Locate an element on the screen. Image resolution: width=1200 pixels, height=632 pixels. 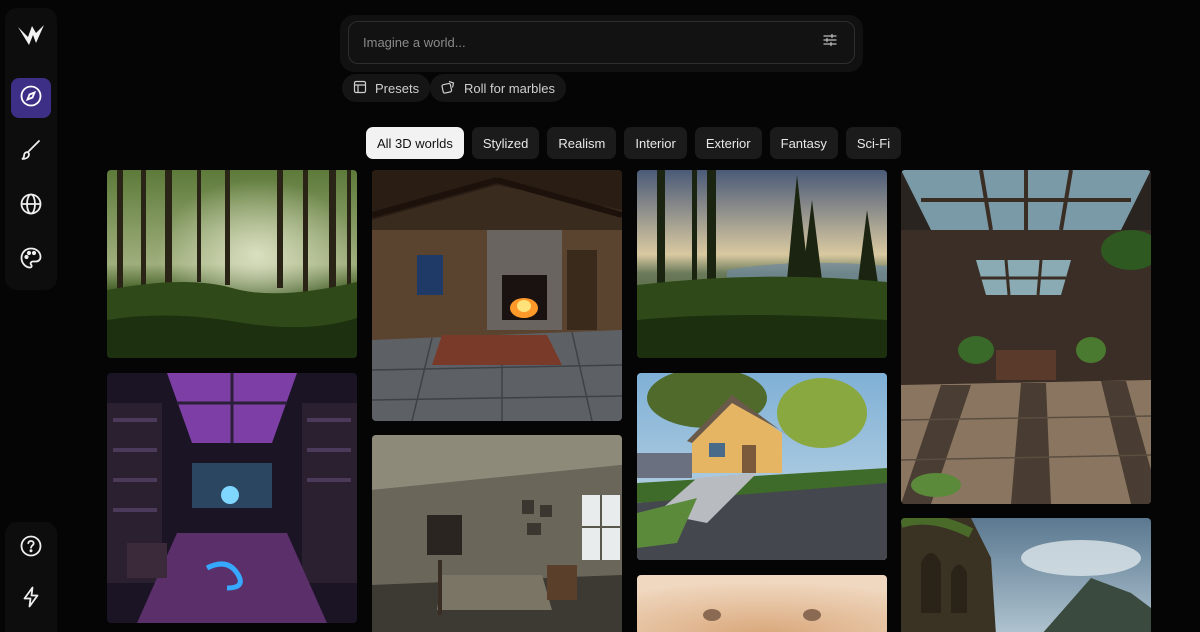
nav-styles-button is located at coordinates (31, 260).